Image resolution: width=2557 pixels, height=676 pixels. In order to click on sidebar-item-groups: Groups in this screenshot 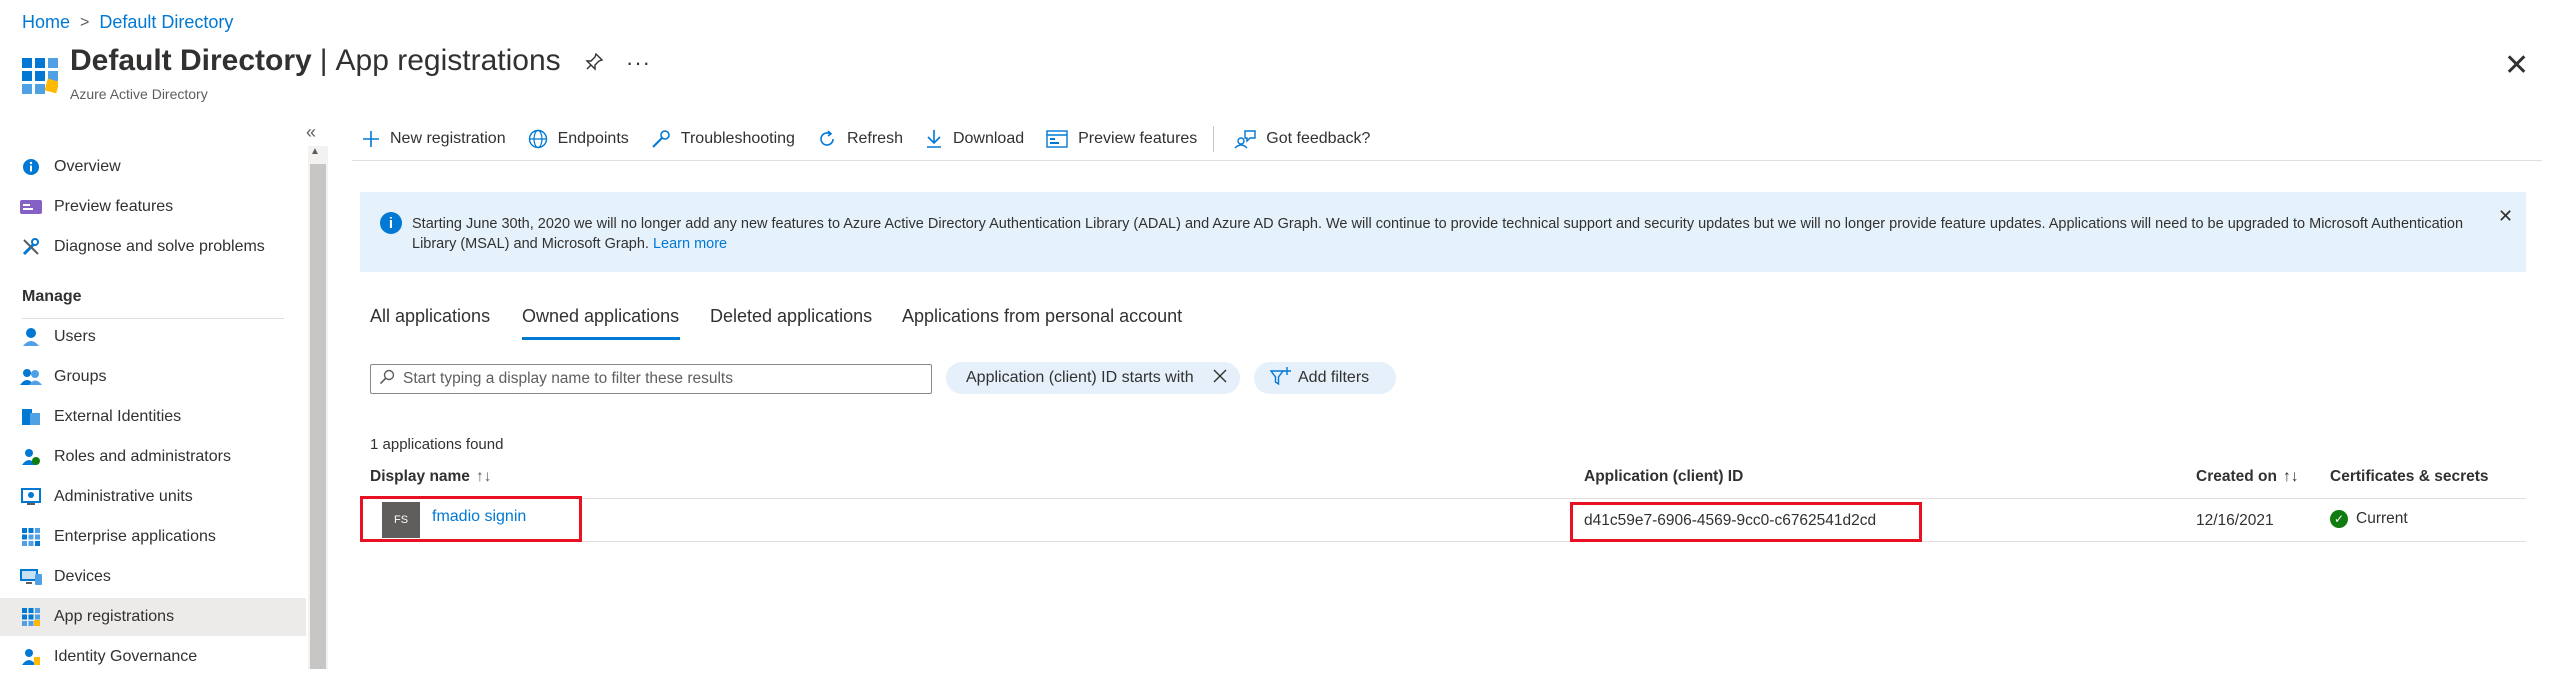, I will do `click(153, 377)`.